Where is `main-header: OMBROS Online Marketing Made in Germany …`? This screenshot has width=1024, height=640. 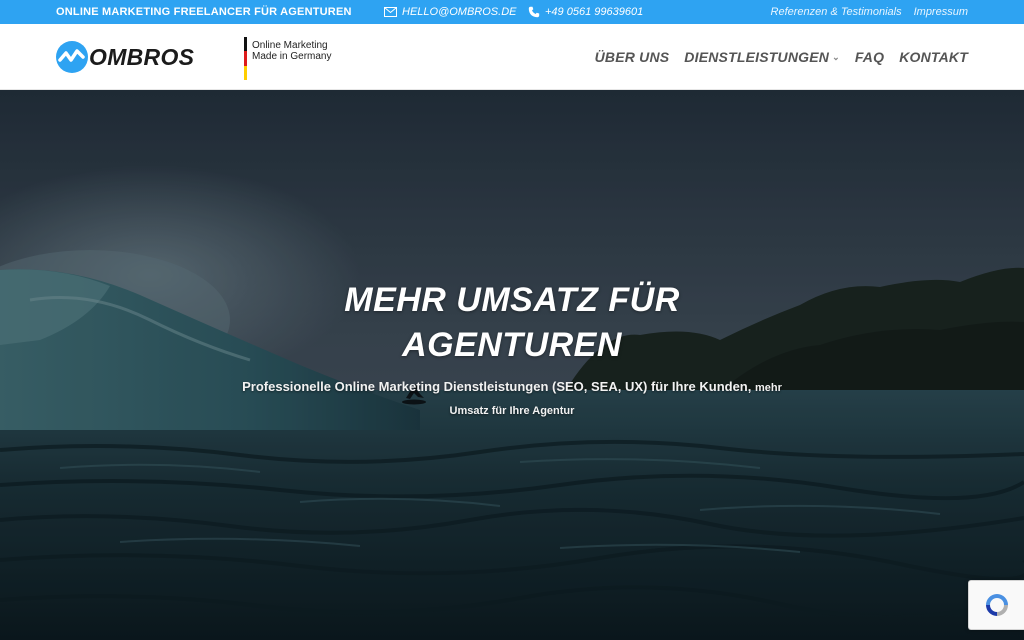
main-header: OMBROS Online Marketing Made in Germany … is located at coordinates (512, 57).